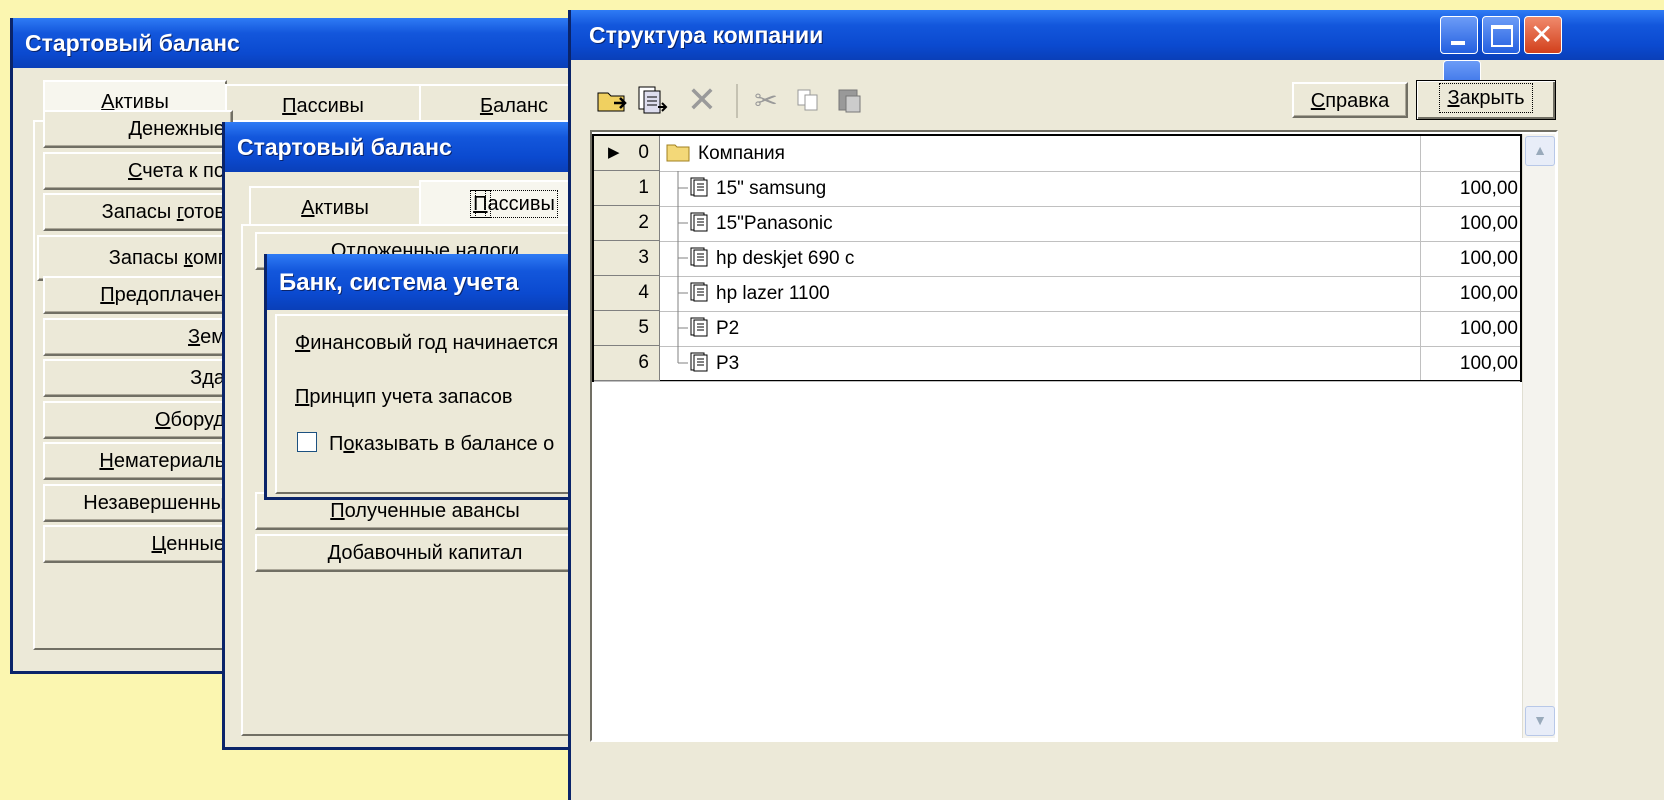  What do you see at coordinates (1057, 189) in the screenshot?
I see `table-row: 1 15" samsung 100,00` at bounding box center [1057, 189].